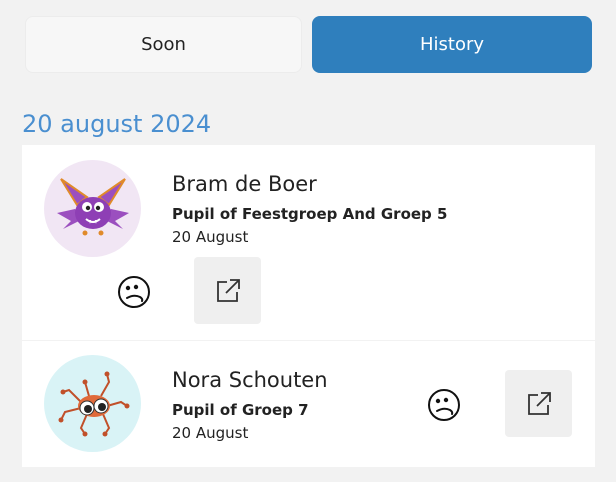  What do you see at coordinates (117, 124) in the screenshot?
I see `date-group-heading: 20 august 2024` at bounding box center [117, 124].